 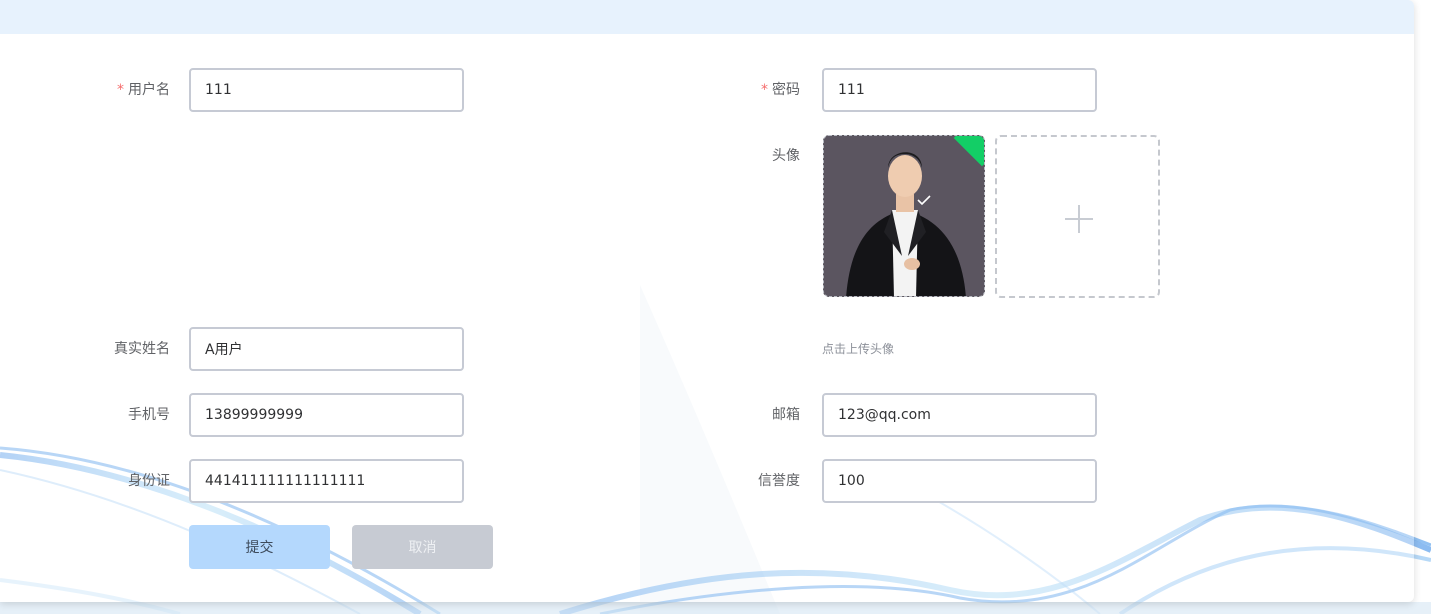 I want to click on password-label: * 密码, so click(x=780, y=90).